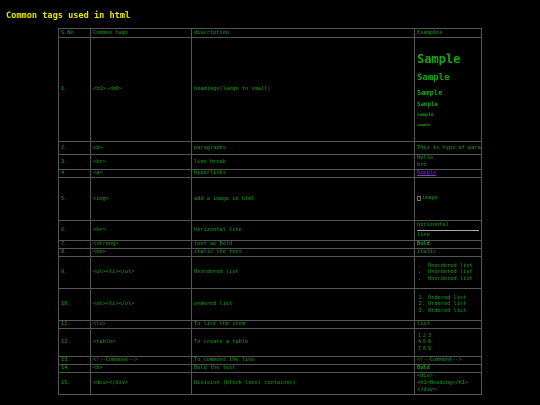  I want to click on example-hr-text1: horizontal, so click(433, 225).